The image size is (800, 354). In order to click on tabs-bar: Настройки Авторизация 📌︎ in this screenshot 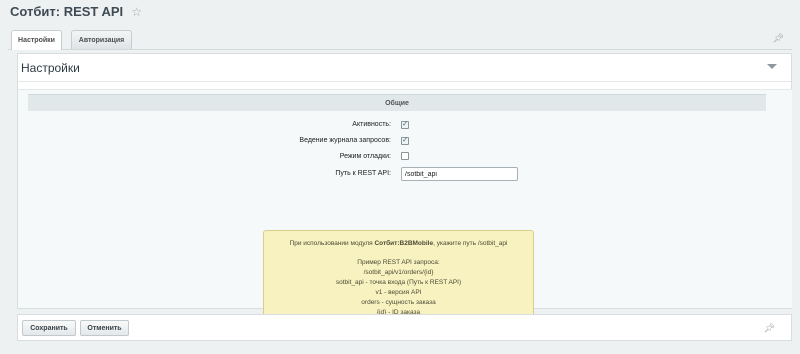, I will do `click(400, 38)`.